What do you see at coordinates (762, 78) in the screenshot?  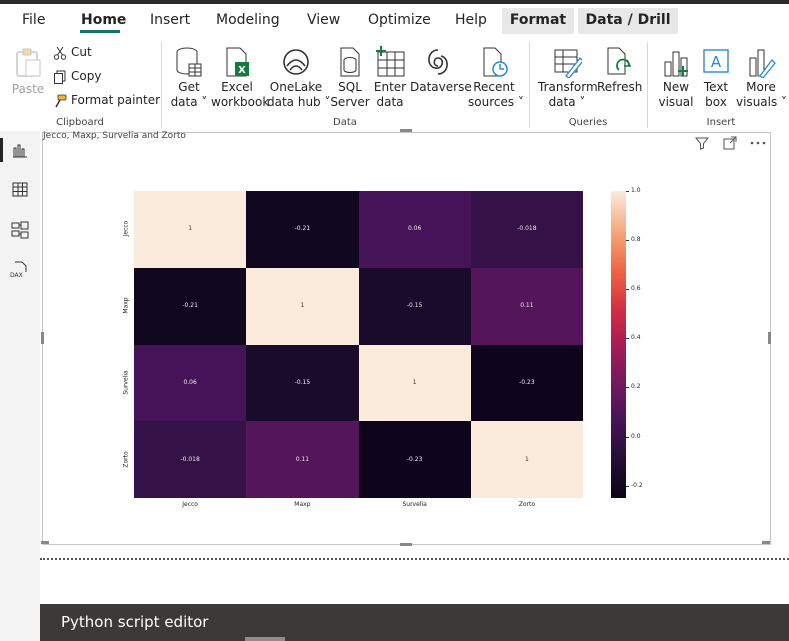 I see `more-visuals-button: More visuals ˅` at bounding box center [762, 78].